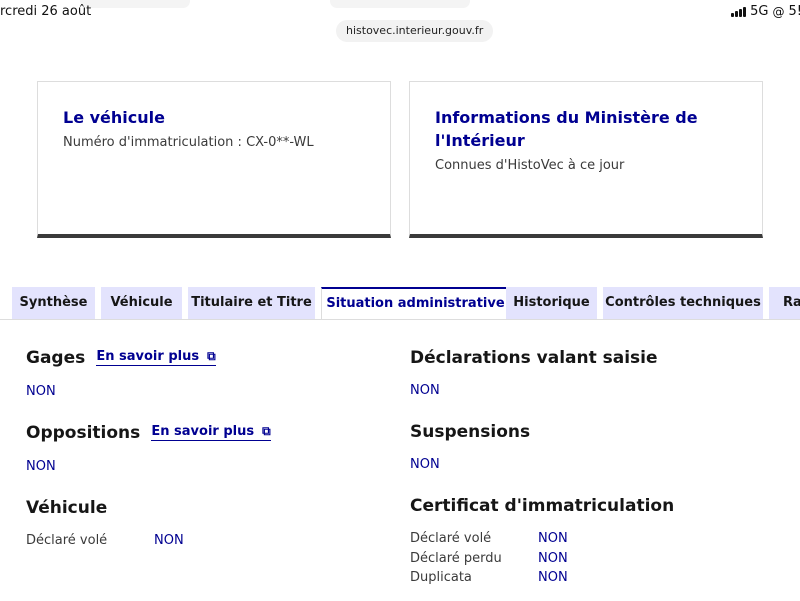  I want to click on tab-historique: Historique, so click(551, 303).